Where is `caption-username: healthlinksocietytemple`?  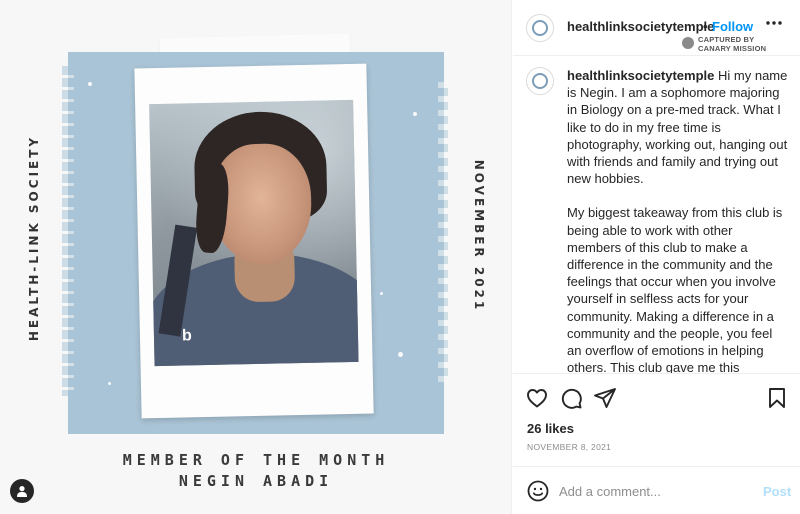 caption-username: healthlinksocietytemple is located at coordinates (640, 75).